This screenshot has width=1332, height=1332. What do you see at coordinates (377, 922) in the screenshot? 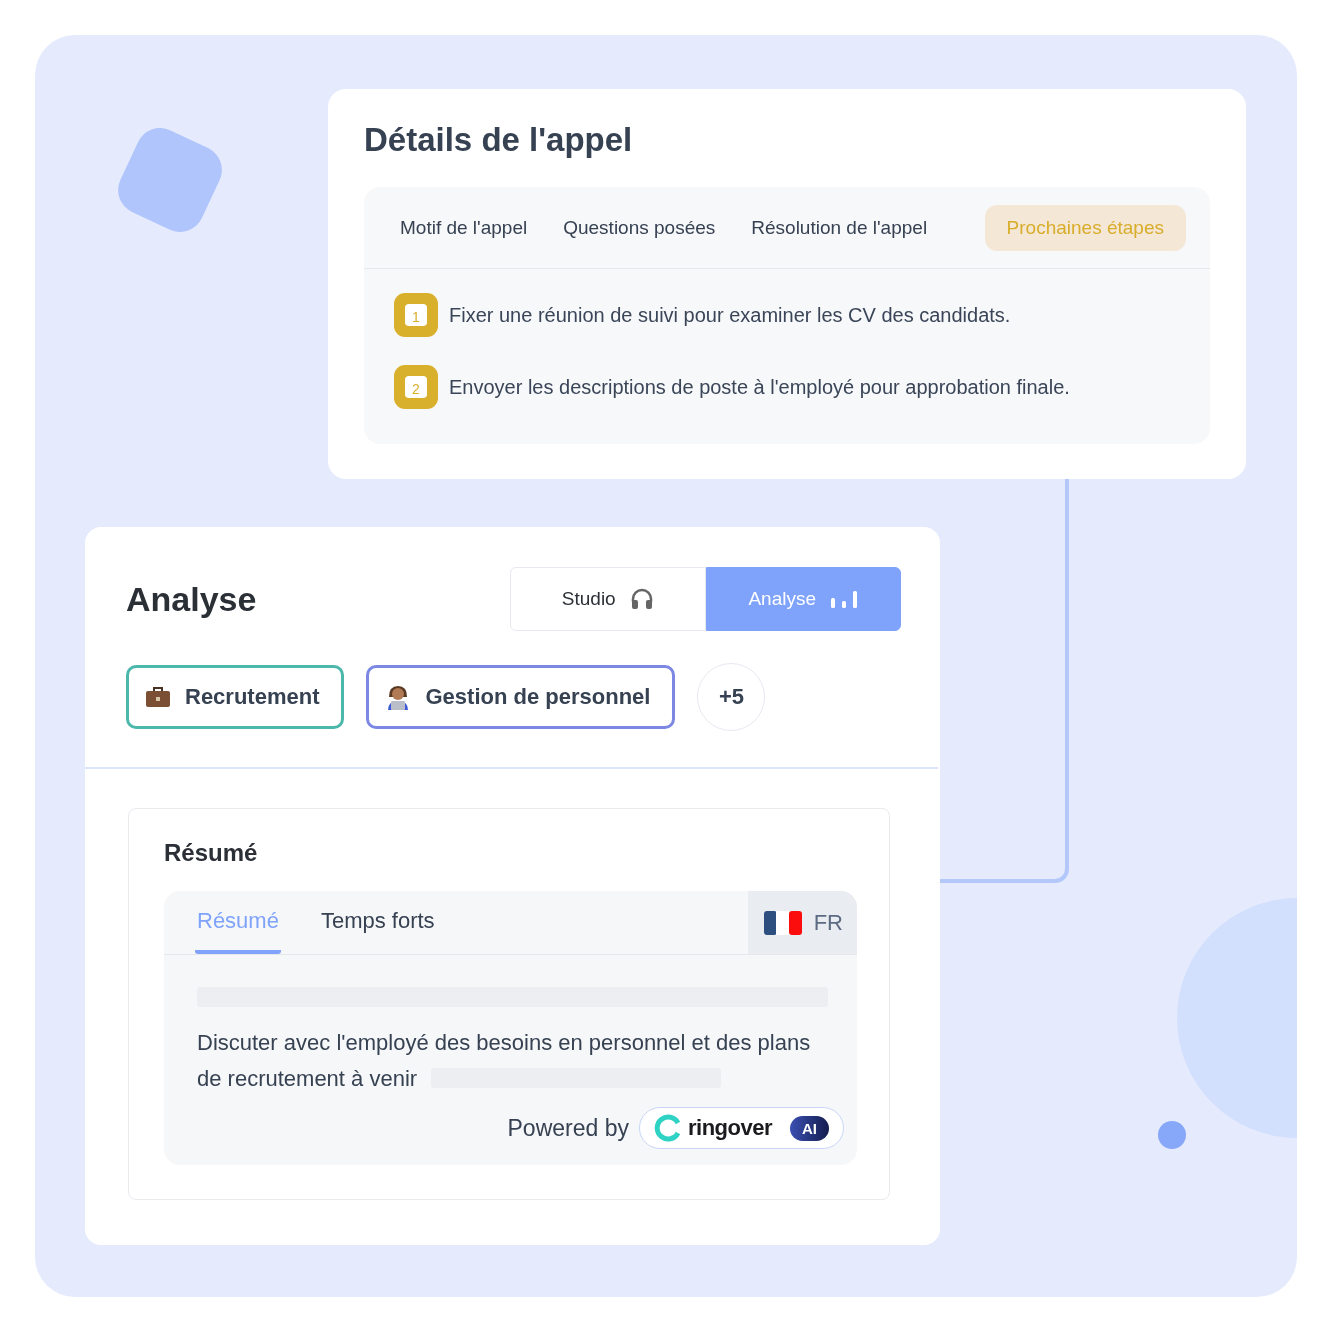
I see `summary-tab: Temps forts` at bounding box center [377, 922].